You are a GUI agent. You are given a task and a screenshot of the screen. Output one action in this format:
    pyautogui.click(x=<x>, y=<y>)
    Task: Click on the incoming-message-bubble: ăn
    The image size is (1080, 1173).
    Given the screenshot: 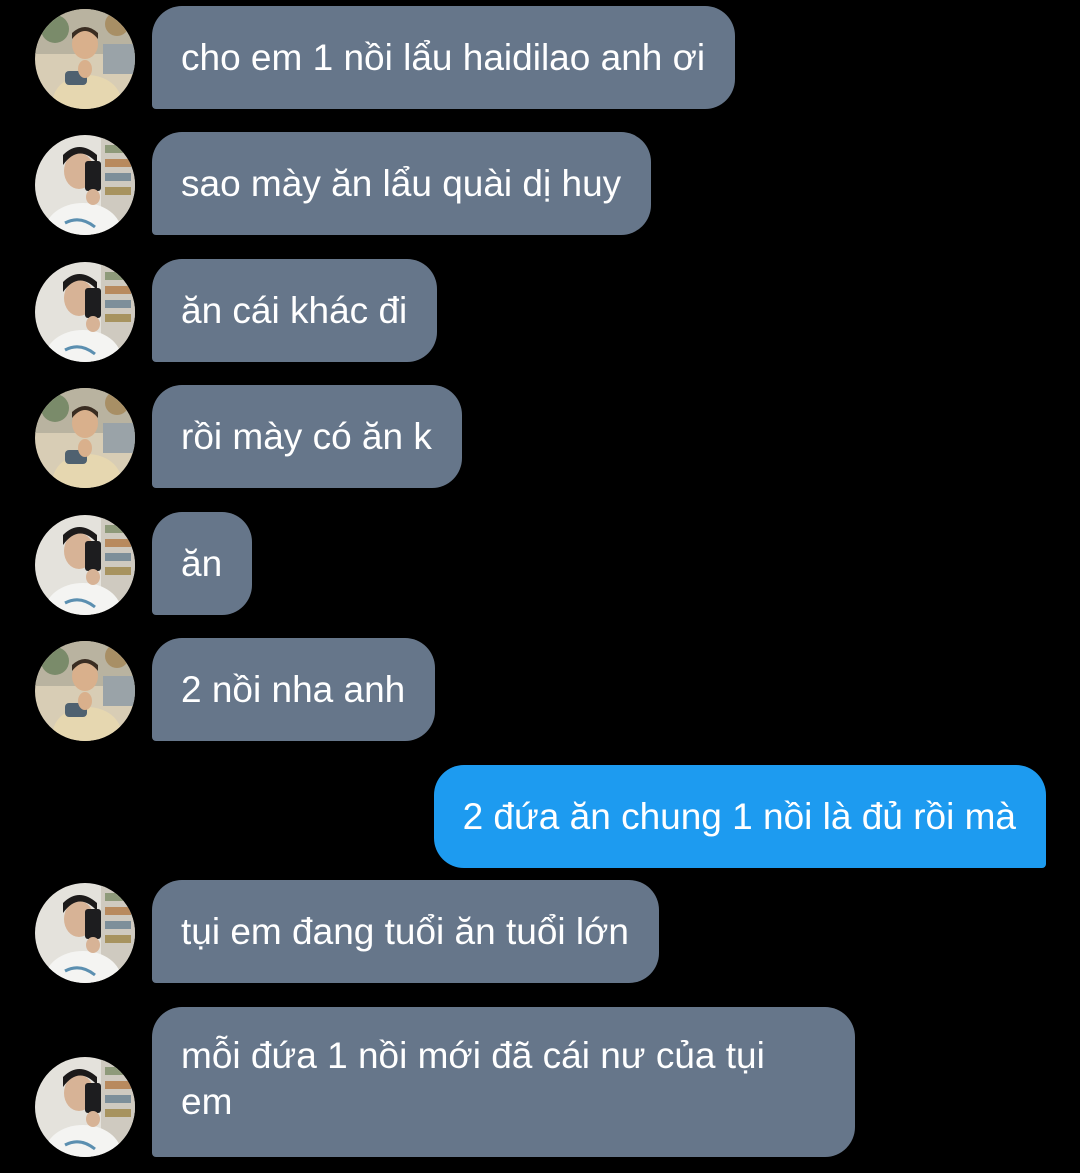 What is the action you would take?
    pyautogui.click(x=202, y=563)
    